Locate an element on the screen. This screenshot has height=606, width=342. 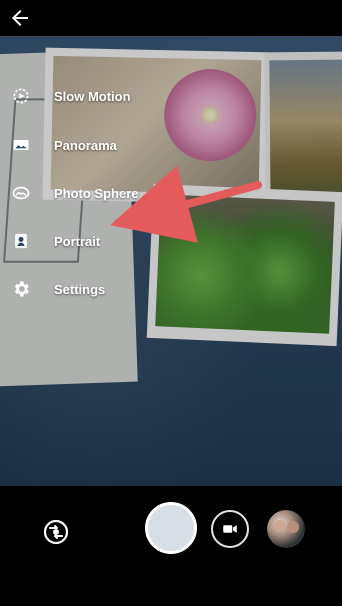
video-camera-icon is located at coordinates (230, 529).